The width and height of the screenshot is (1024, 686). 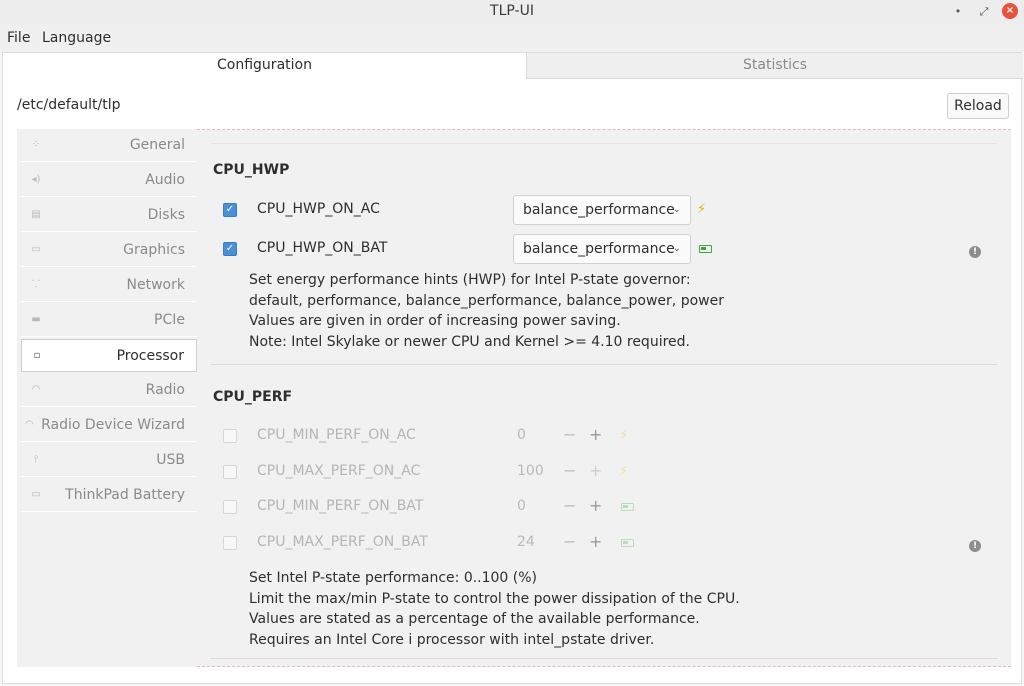 What do you see at coordinates (109, 180) in the screenshot?
I see `sidebar-item-audio: ◂) Audio` at bounding box center [109, 180].